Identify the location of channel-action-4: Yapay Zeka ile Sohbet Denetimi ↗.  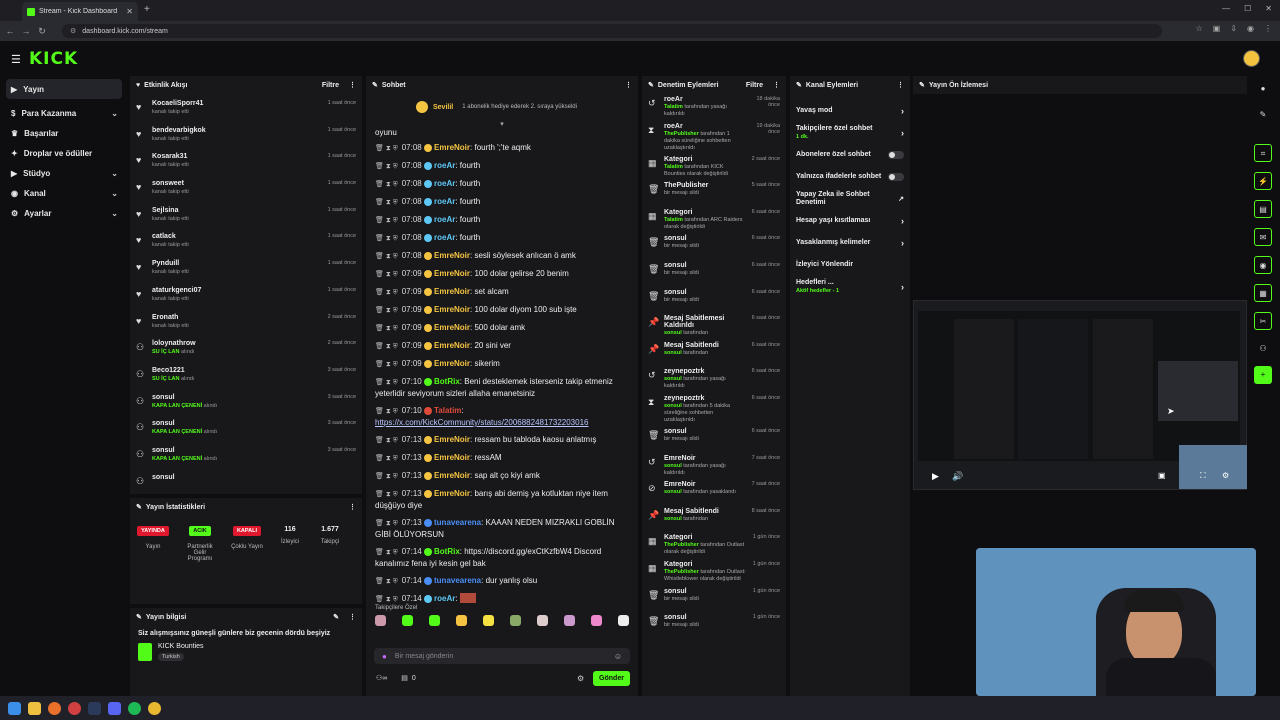
(850, 199).